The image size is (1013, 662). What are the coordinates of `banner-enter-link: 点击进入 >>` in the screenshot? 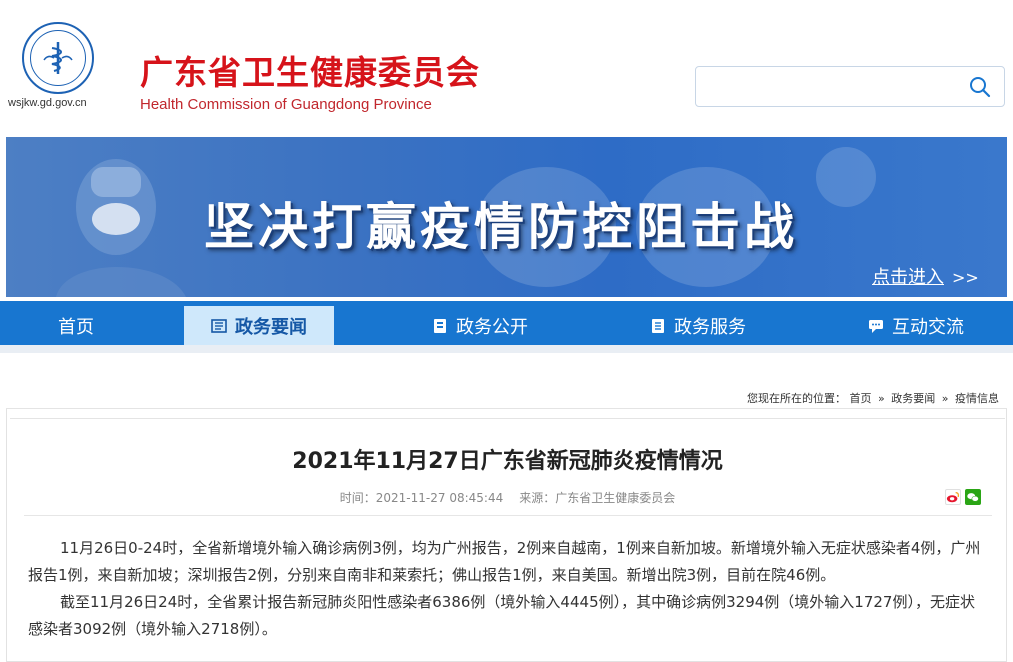 It's located at (925, 276).